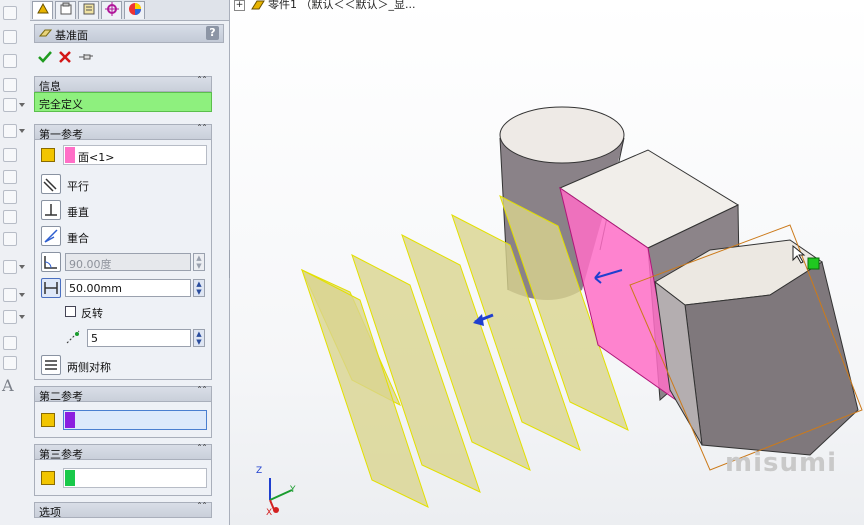  Describe the element at coordinates (51, 262) in the screenshot. I see `angle-icon` at that location.